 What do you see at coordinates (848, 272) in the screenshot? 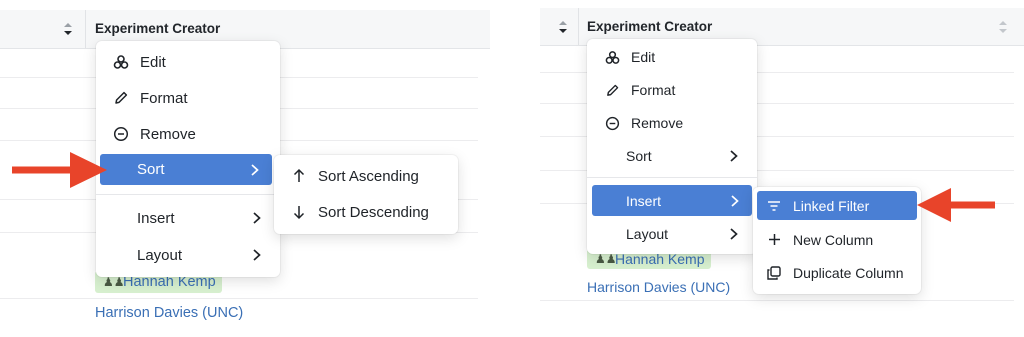
I see `menu-item-label: Duplicate Column` at bounding box center [848, 272].